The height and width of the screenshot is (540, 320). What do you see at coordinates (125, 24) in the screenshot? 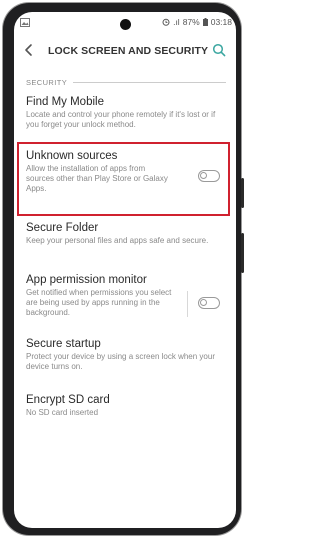
I see `front-camera` at bounding box center [125, 24].